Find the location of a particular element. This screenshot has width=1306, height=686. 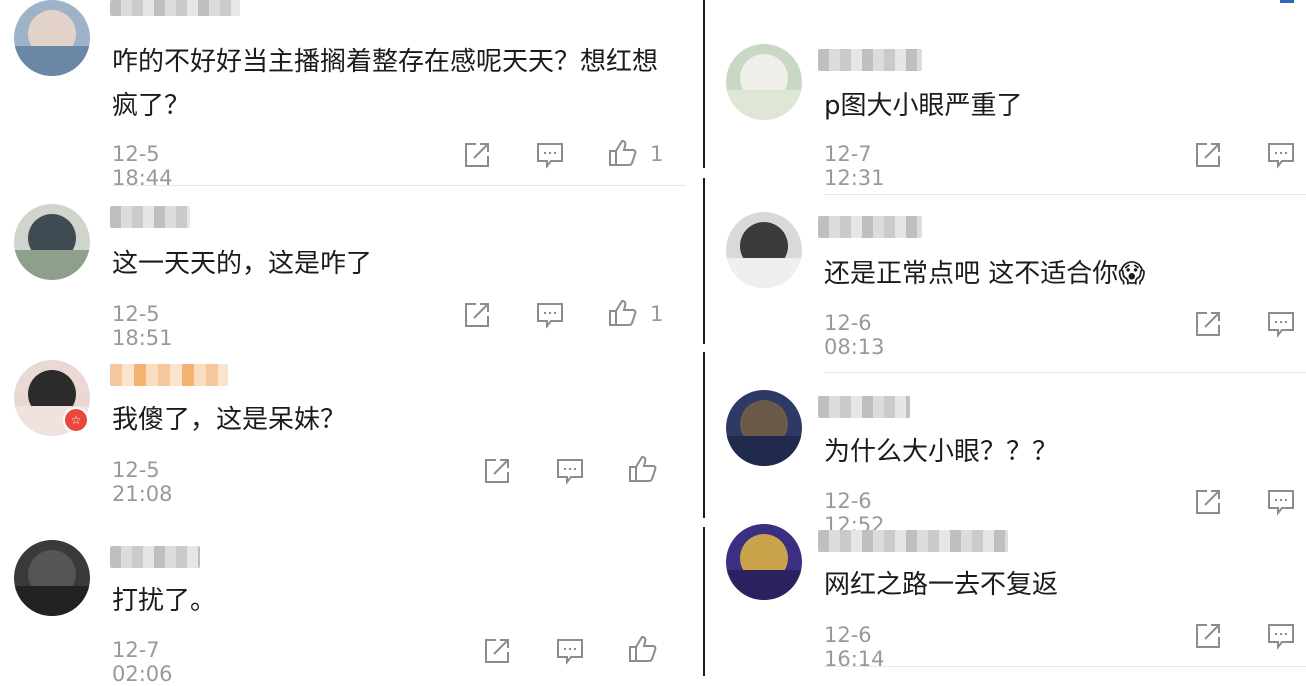

comment-text: 为什么大小眼？？？ is located at coordinates (941, 452).